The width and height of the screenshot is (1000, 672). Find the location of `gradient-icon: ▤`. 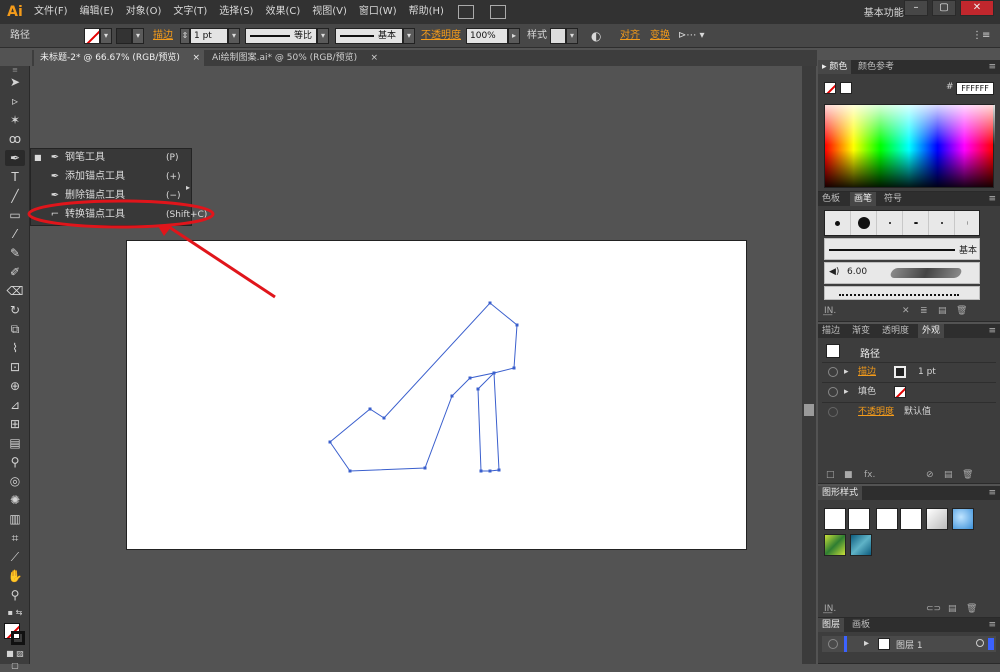

gradient-icon: ▤ is located at coordinates (15, 443).